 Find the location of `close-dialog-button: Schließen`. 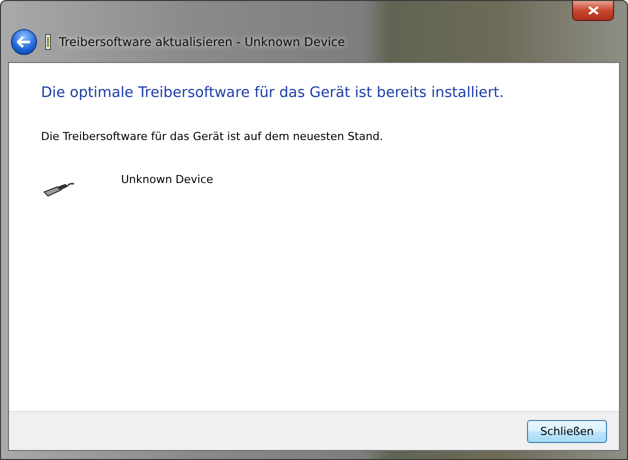

close-dialog-button: Schließen is located at coordinates (567, 431).